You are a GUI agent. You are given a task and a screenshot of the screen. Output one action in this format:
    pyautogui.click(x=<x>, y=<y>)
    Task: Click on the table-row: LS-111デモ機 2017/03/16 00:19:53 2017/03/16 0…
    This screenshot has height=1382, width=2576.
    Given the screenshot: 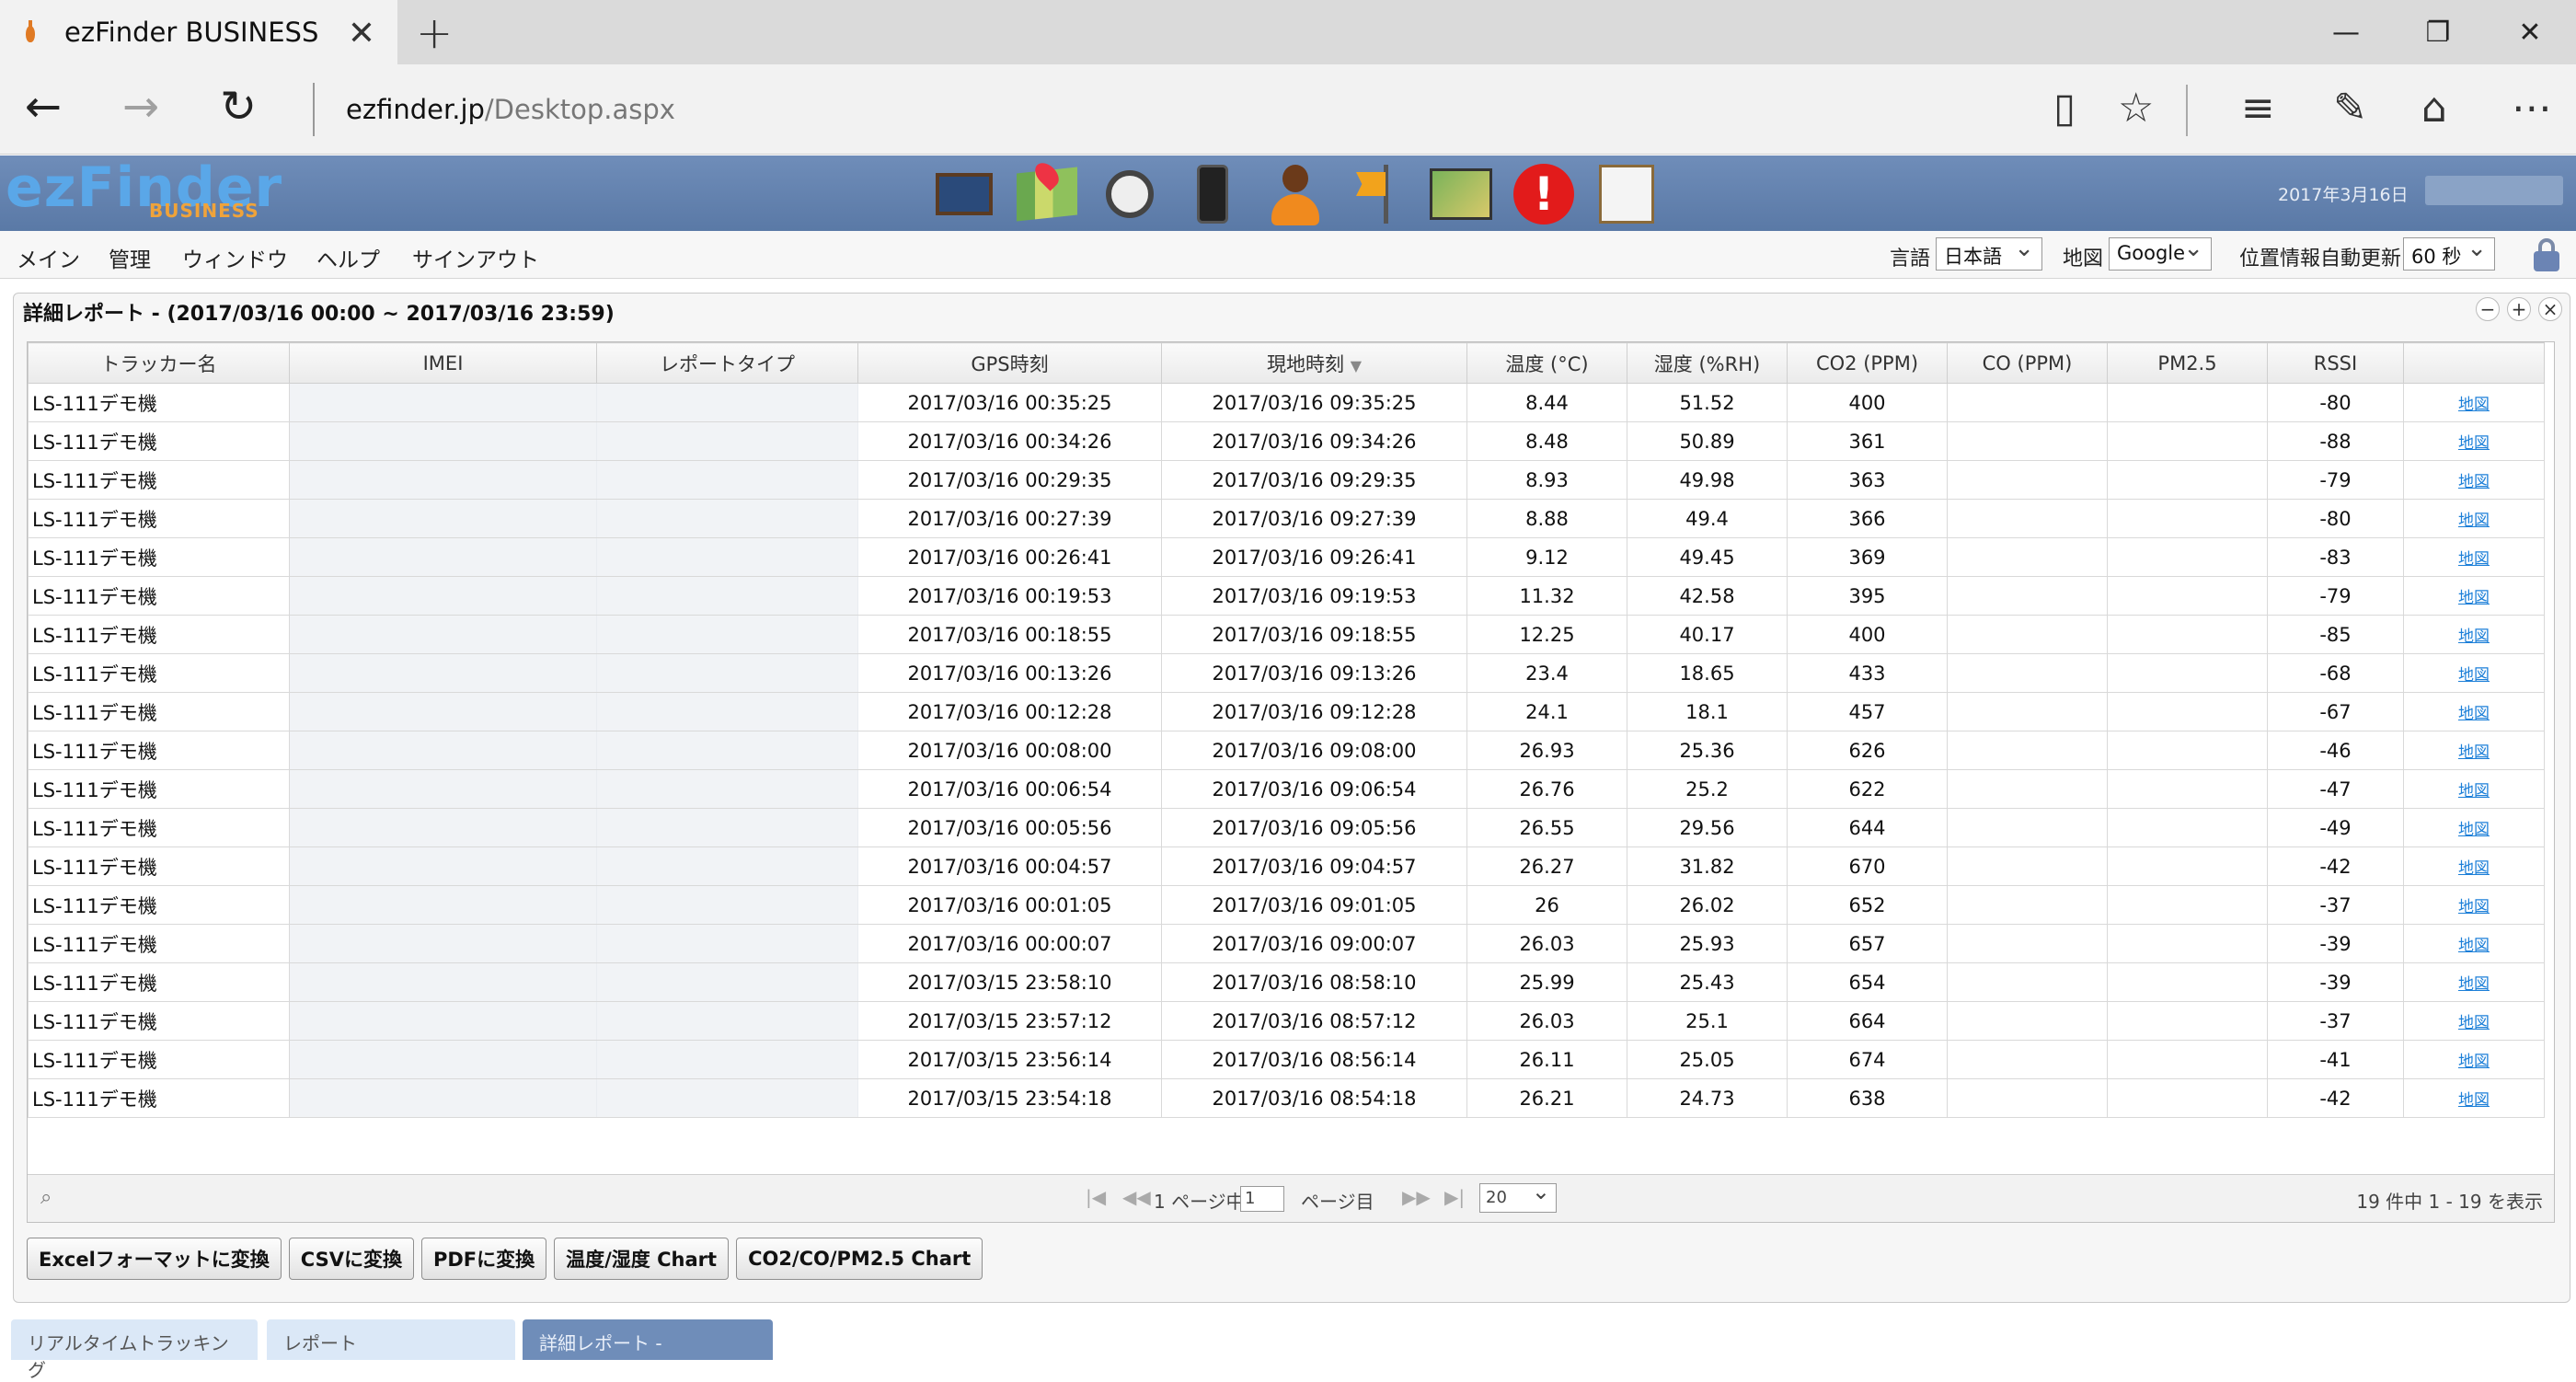 What is the action you would take?
    pyautogui.click(x=1286, y=596)
    